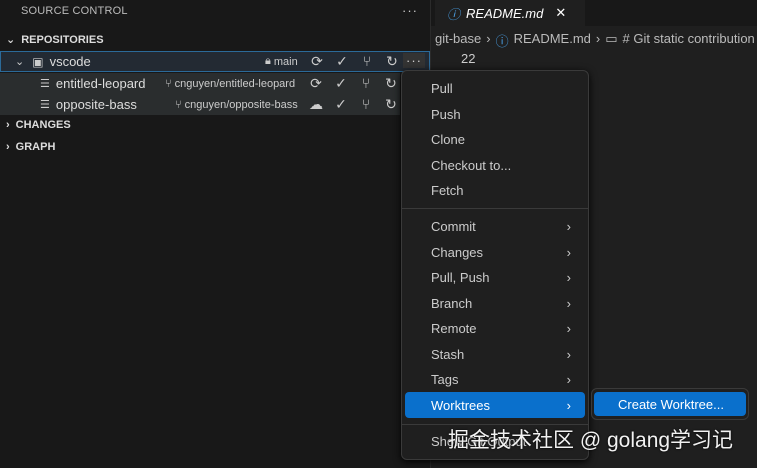  I want to click on section-graph: › GRAPH, so click(30, 147).